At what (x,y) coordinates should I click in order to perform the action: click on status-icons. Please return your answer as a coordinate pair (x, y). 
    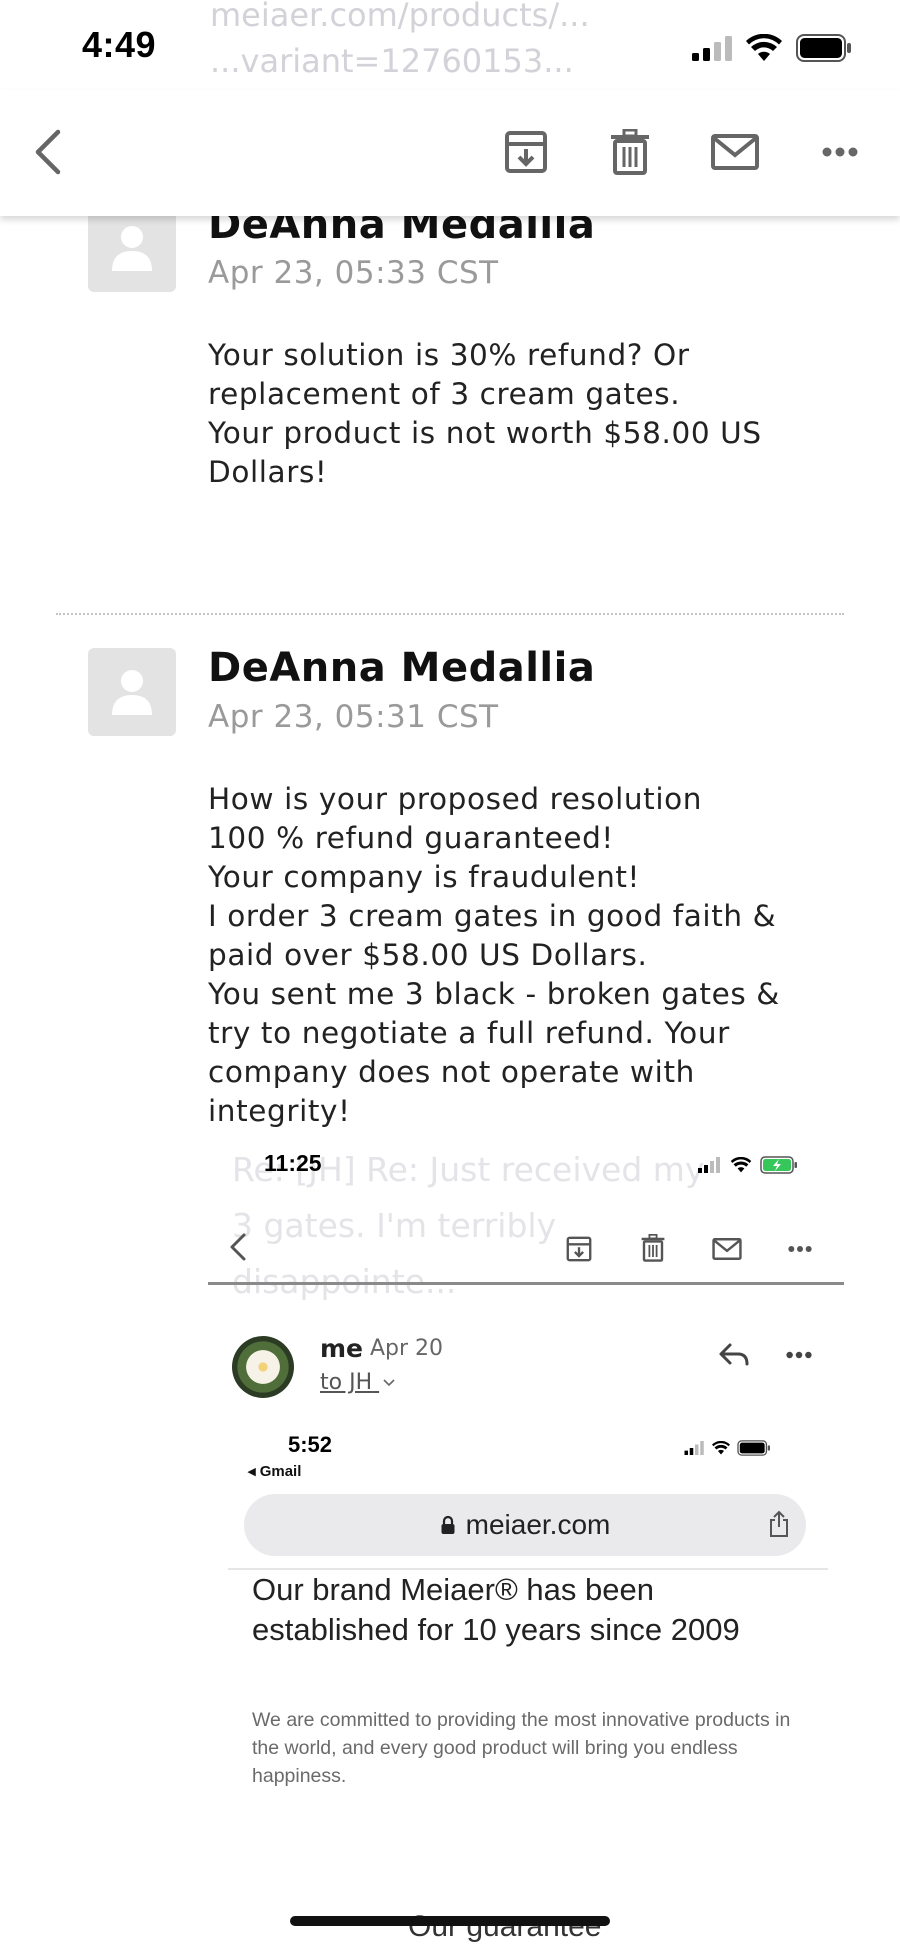
    Looking at the image, I should click on (772, 48).